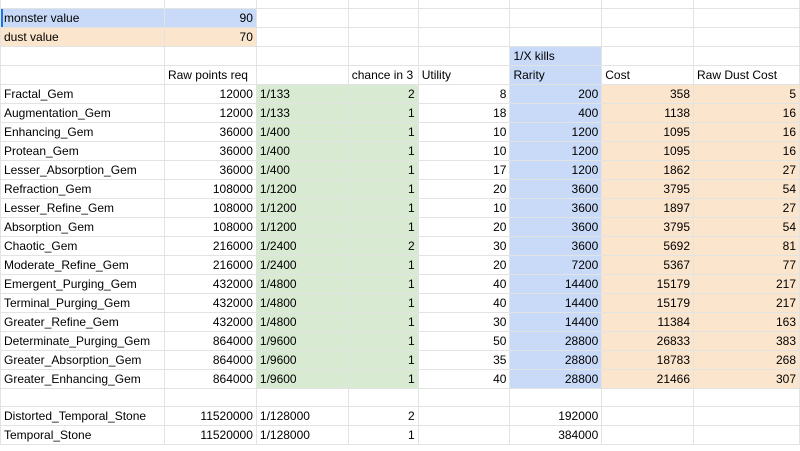 Image resolution: width=800 pixels, height=451 pixels. Describe the element at coordinates (82, 265) in the screenshot. I see `cell-gem-name: Moderate_Refine_Gem` at that location.